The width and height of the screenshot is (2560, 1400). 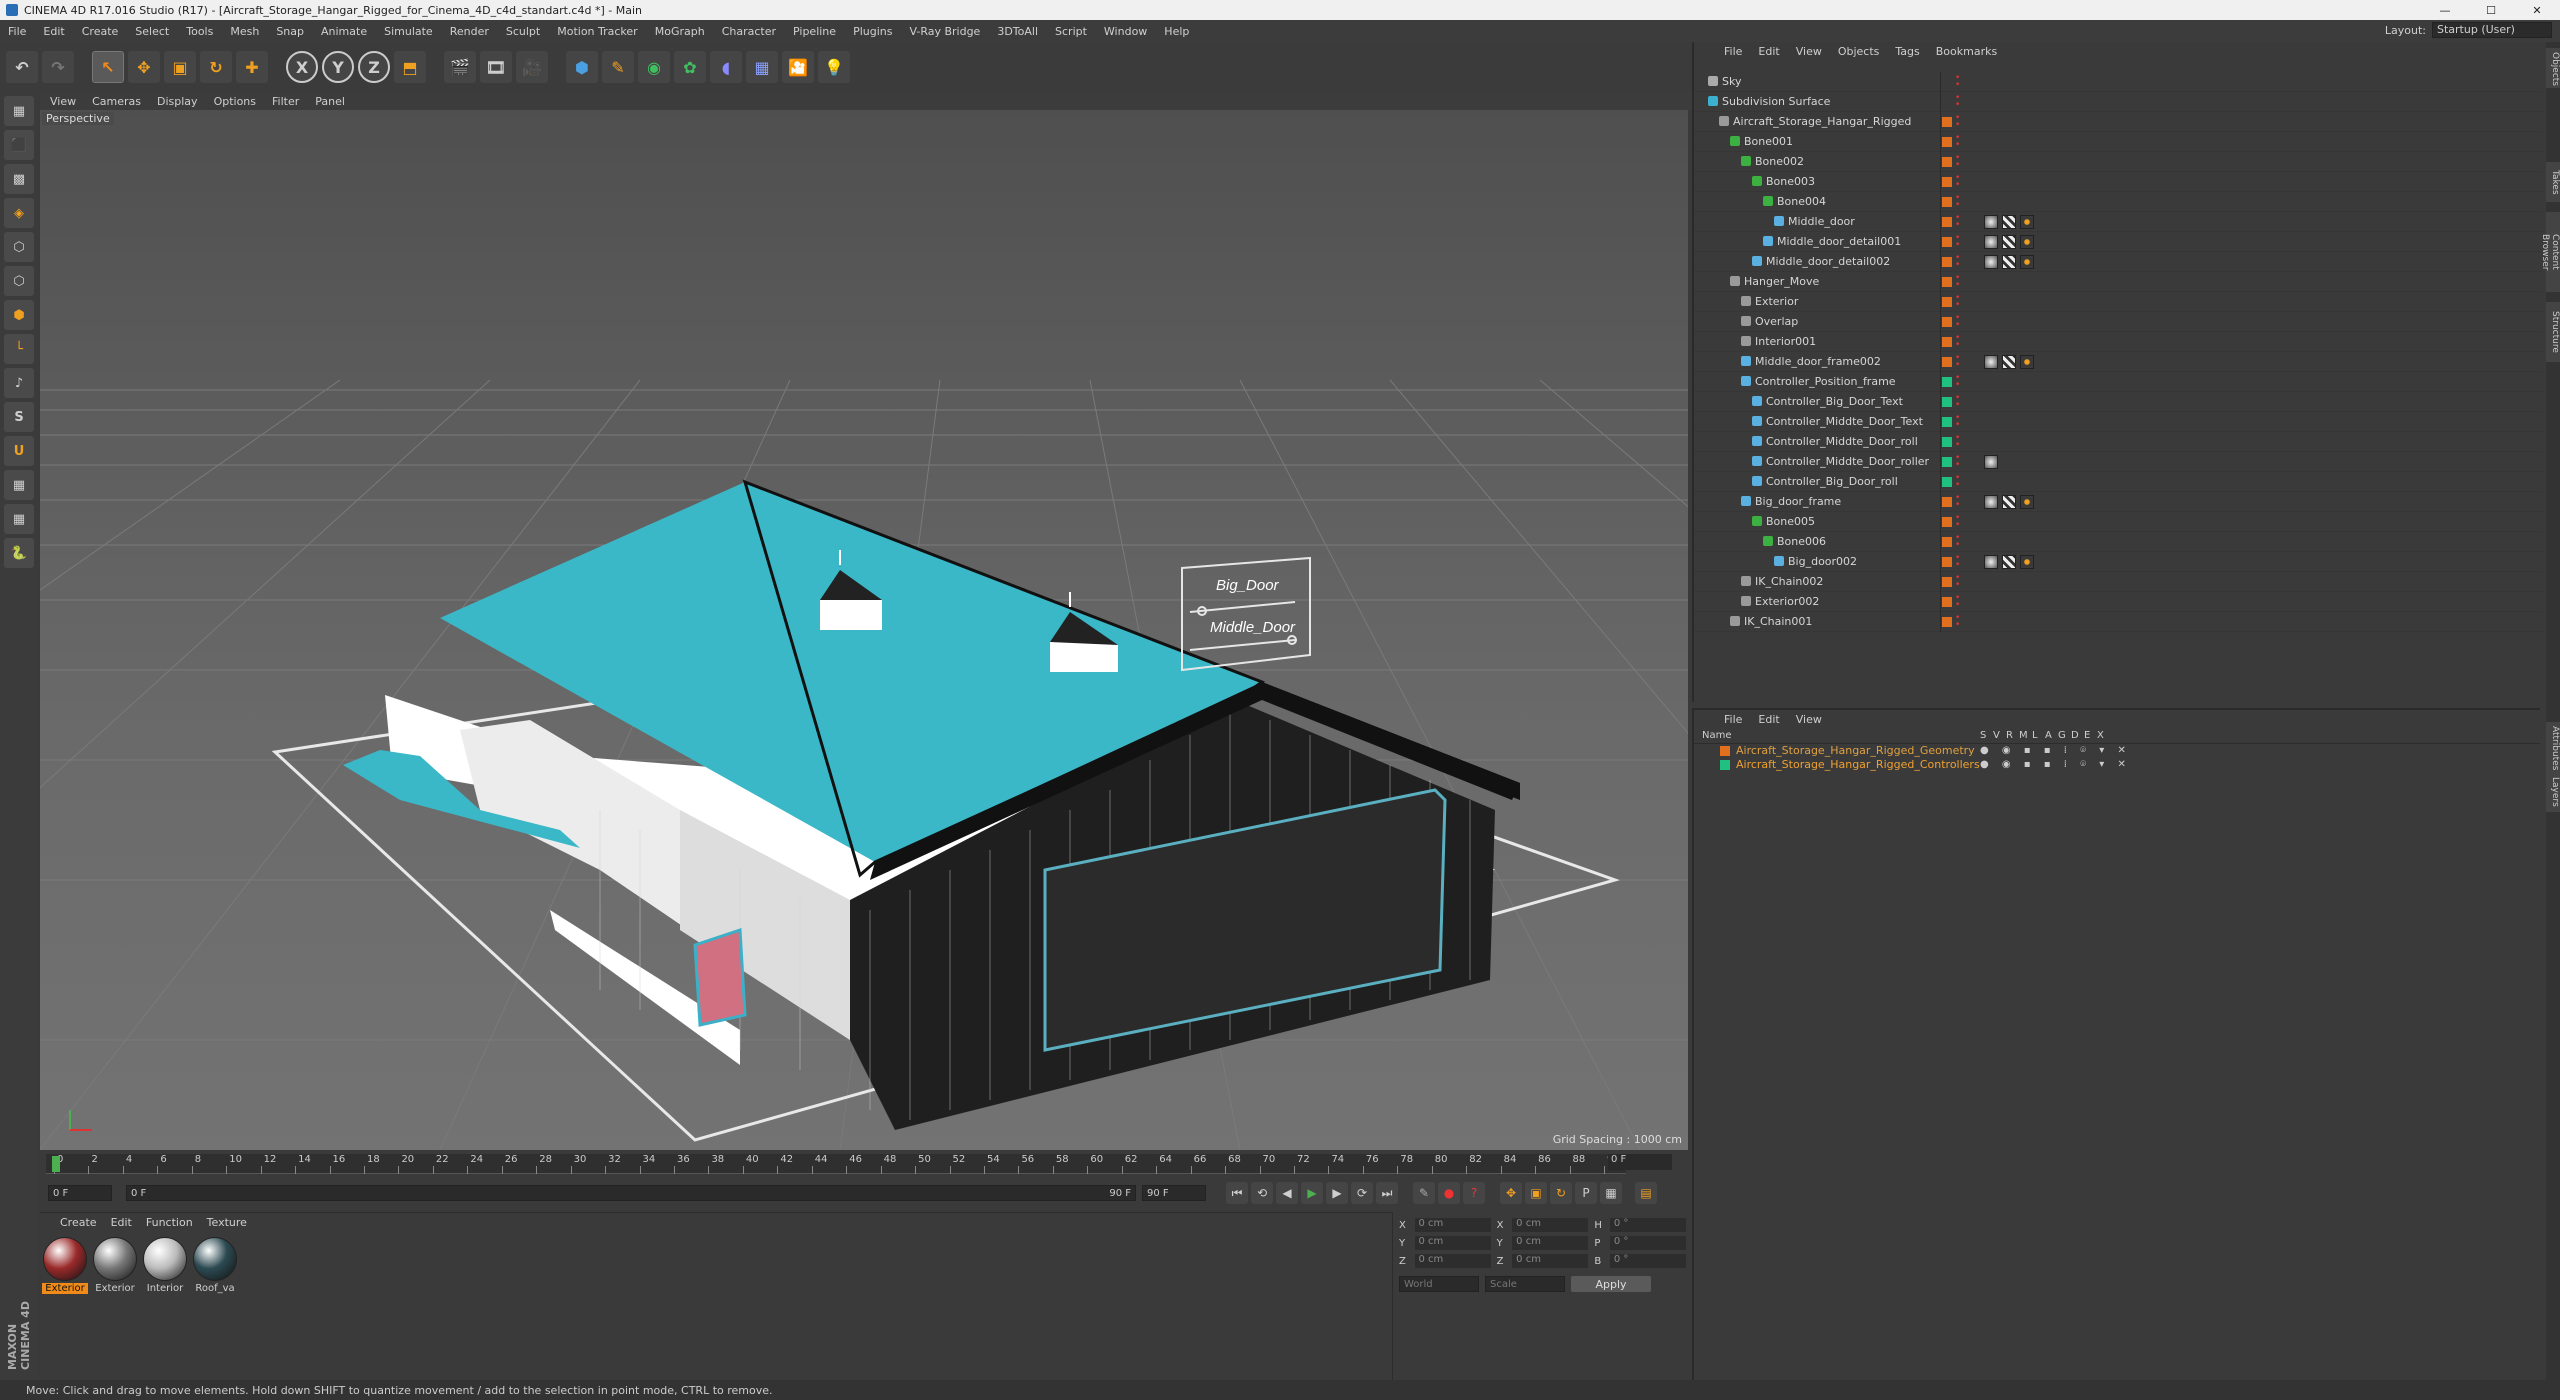 I want to click on layer-menu-file: File, so click(x=1733, y=719).